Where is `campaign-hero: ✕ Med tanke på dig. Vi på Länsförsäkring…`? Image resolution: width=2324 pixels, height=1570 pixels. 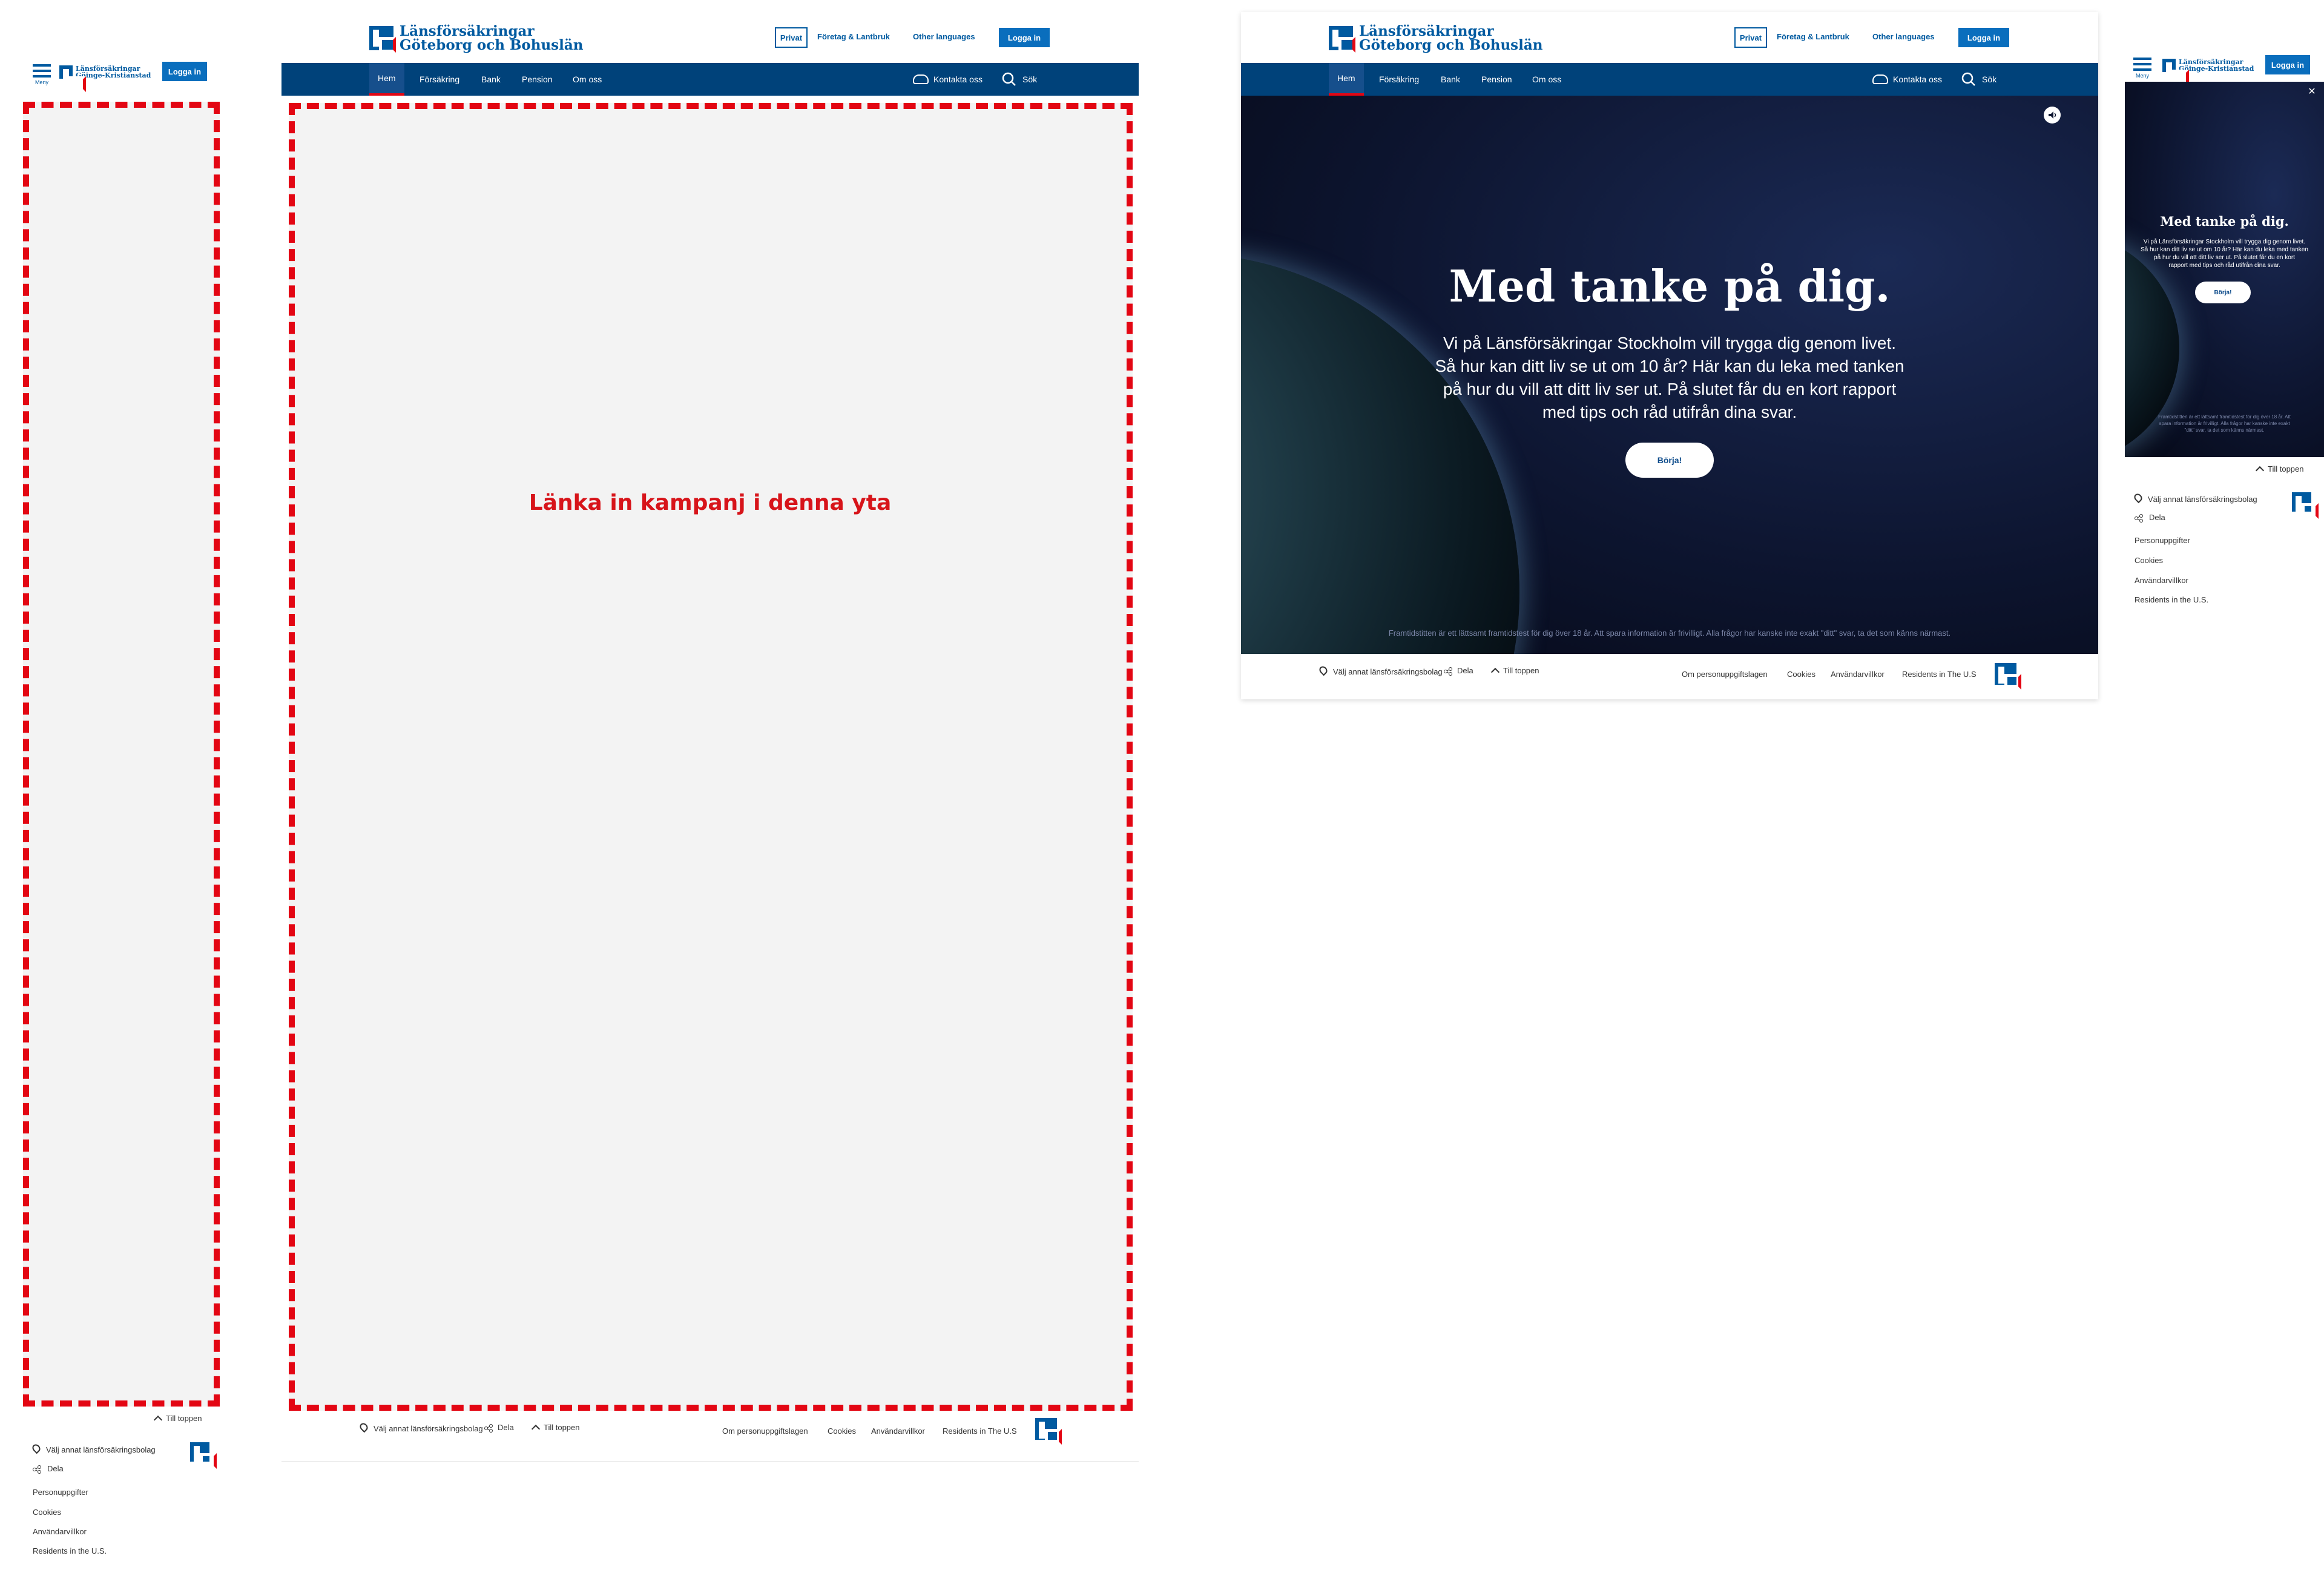
campaign-hero: ✕ Med tanke på dig. Vi på Länsförsäkring… is located at coordinates (2224, 269).